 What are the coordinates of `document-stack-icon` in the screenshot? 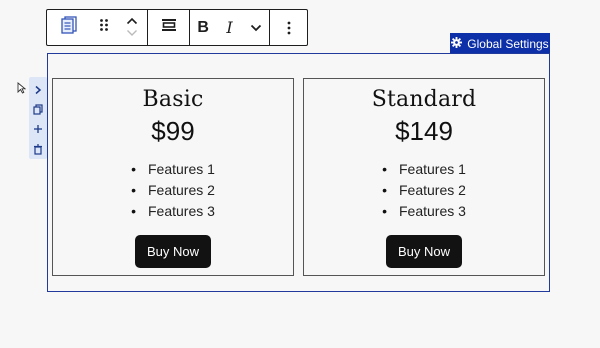 It's located at (69, 27).